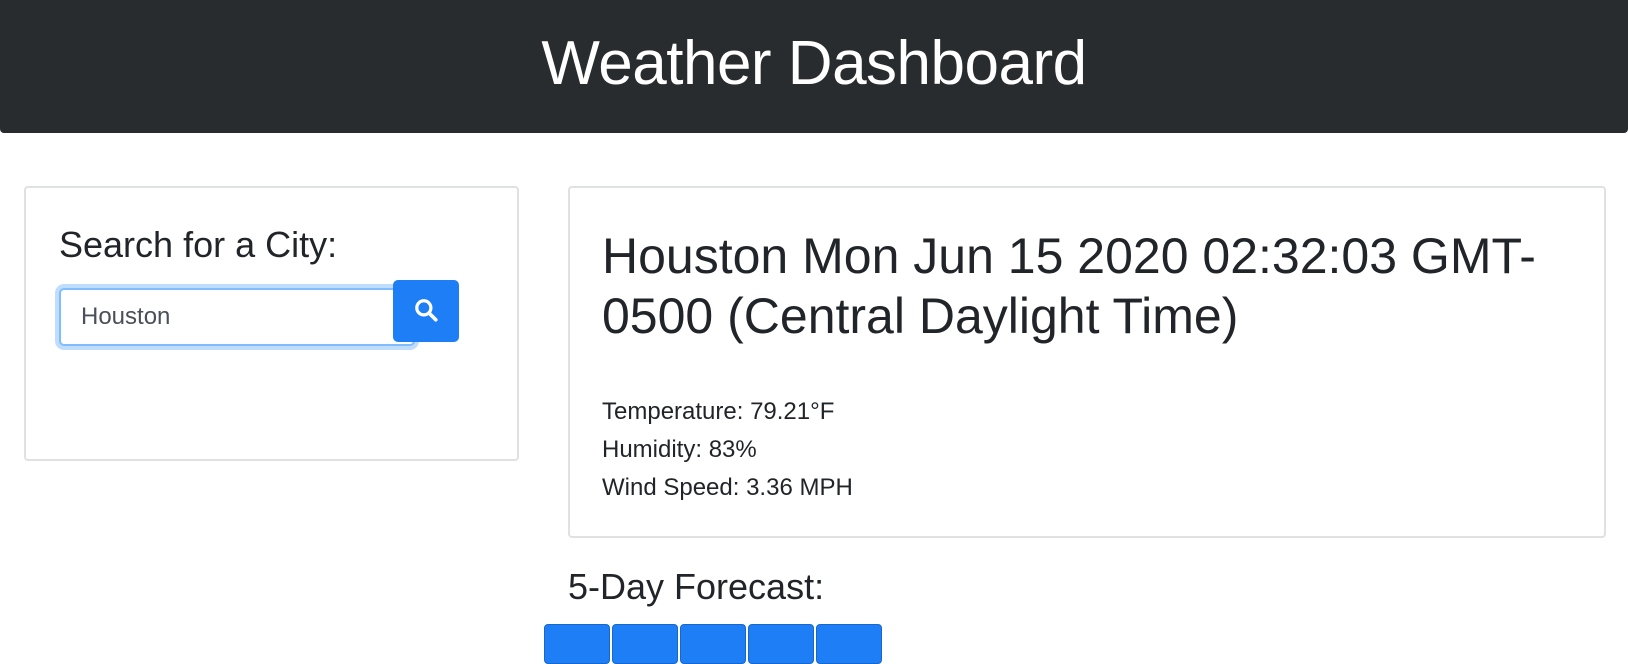 This screenshot has width=1628, height=664. I want to click on search-icon, so click(426, 311).